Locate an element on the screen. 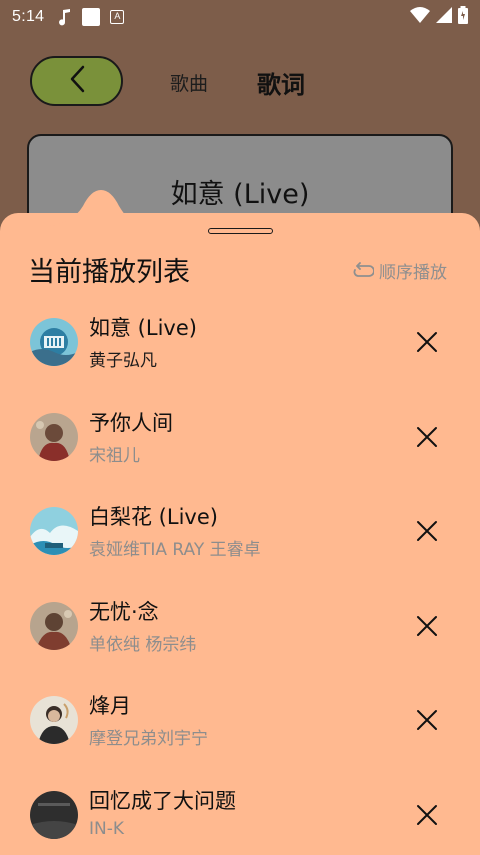  music-note-icon is located at coordinates (65, 17).